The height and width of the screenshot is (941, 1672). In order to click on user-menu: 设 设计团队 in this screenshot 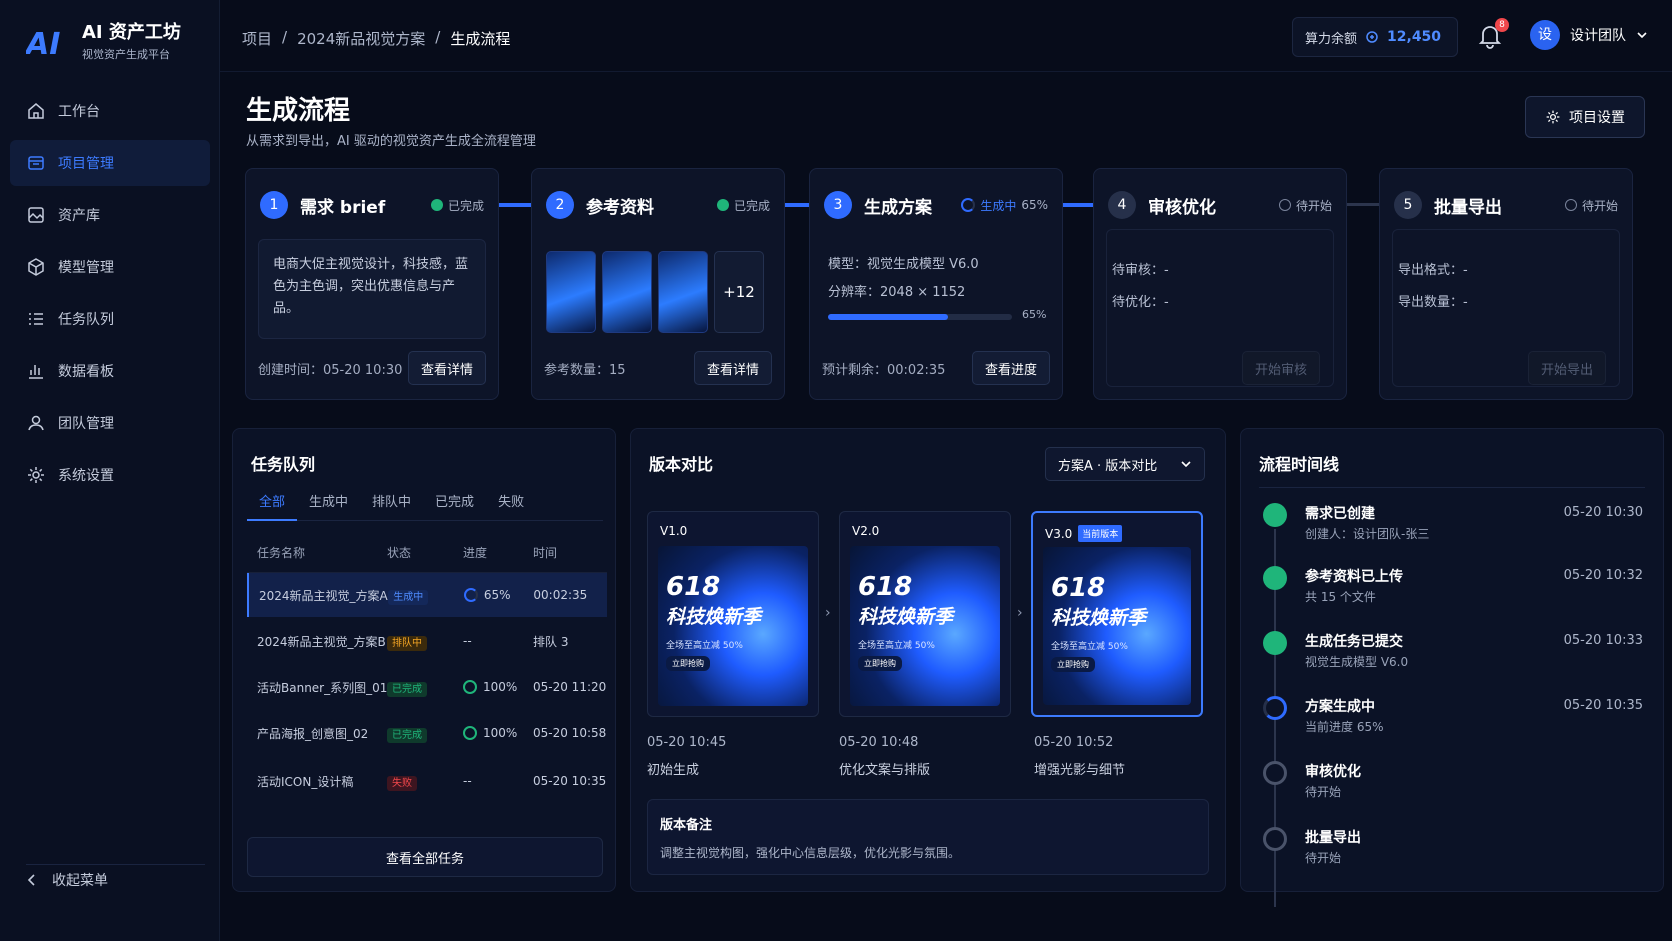, I will do `click(1589, 35)`.